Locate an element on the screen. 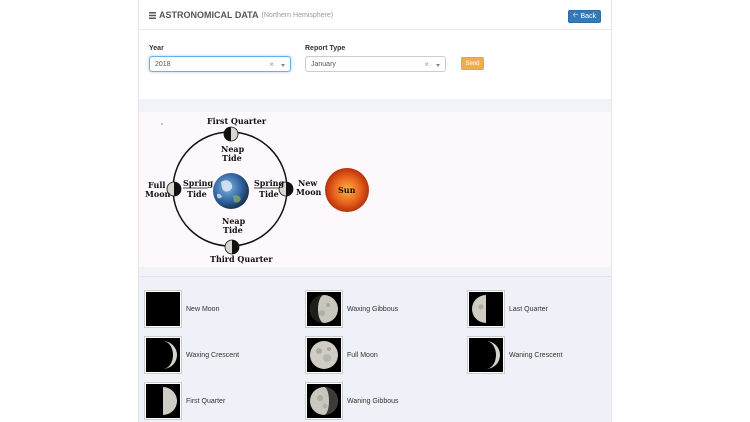 Image resolution: width=750 pixels, height=422 pixels. first-quarter-icon is located at coordinates (163, 401).